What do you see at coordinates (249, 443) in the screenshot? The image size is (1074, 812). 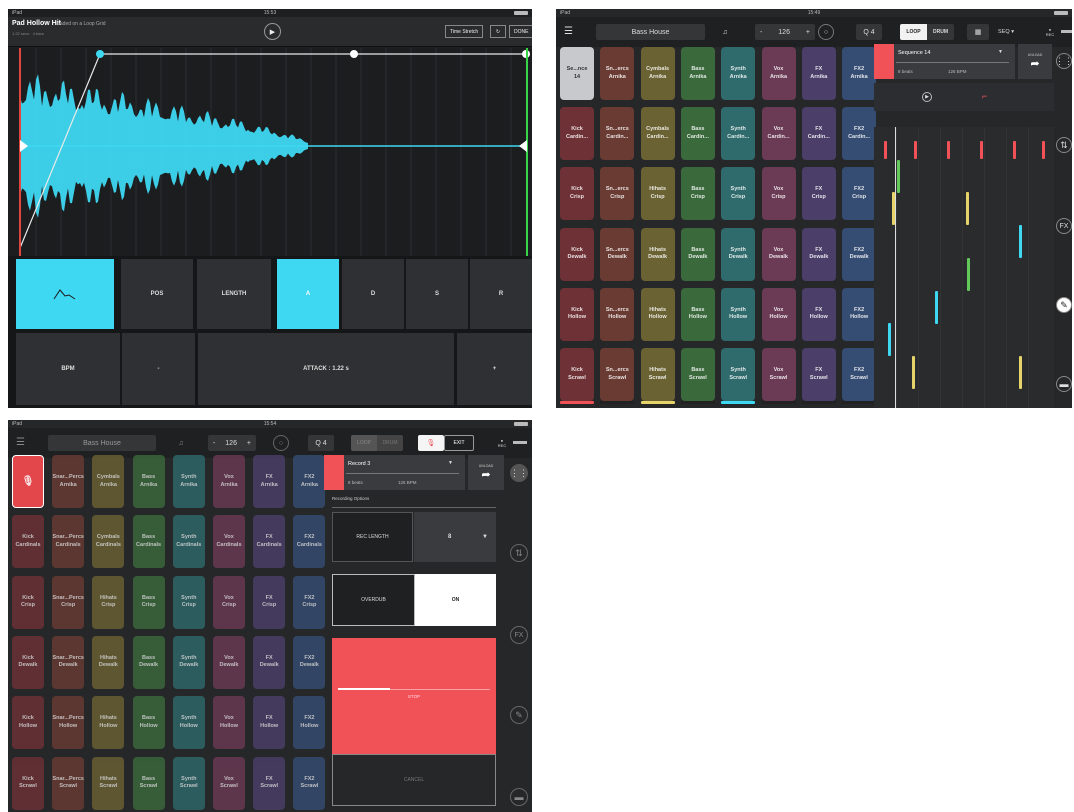 I see `bpm-plus: +` at bounding box center [249, 443].